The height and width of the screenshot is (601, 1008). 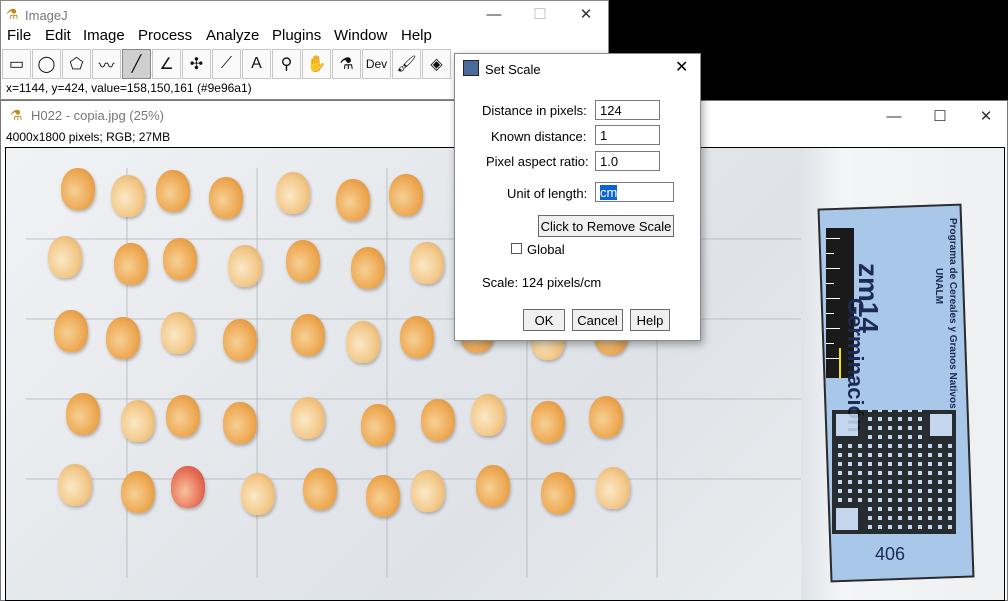 What do you see at coordinates (346, 64) in the screenshot?
I see `dropper-tool-icon: ⚗` at bounding box center [346, 64].